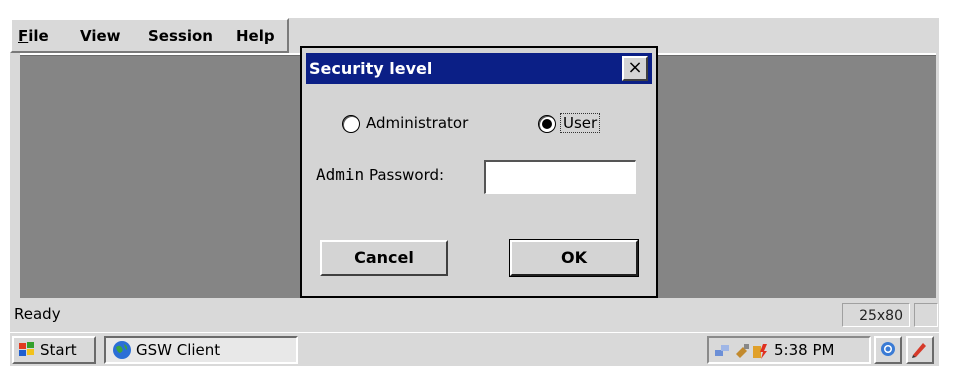 The width and height of the screenshot is (958, 384). Describe the element at coordinates (27, 352) in the screenshot. I see `windows-flag-icon` at that location.